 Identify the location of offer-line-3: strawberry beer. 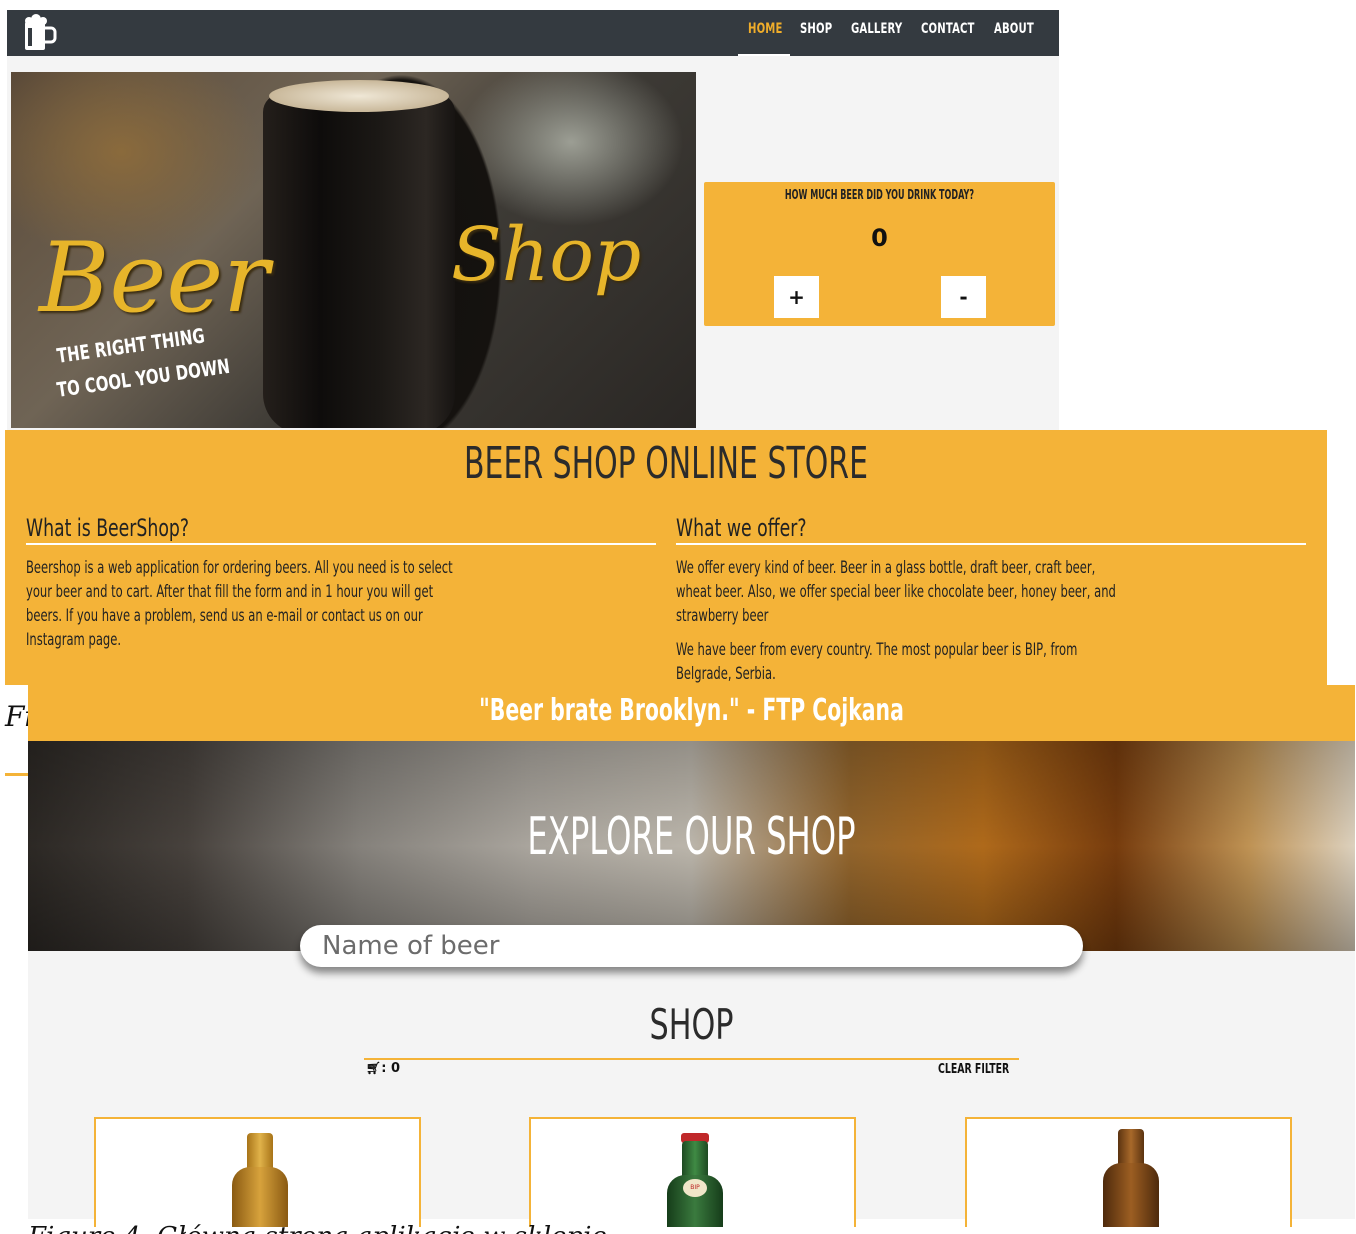
(722, 616).